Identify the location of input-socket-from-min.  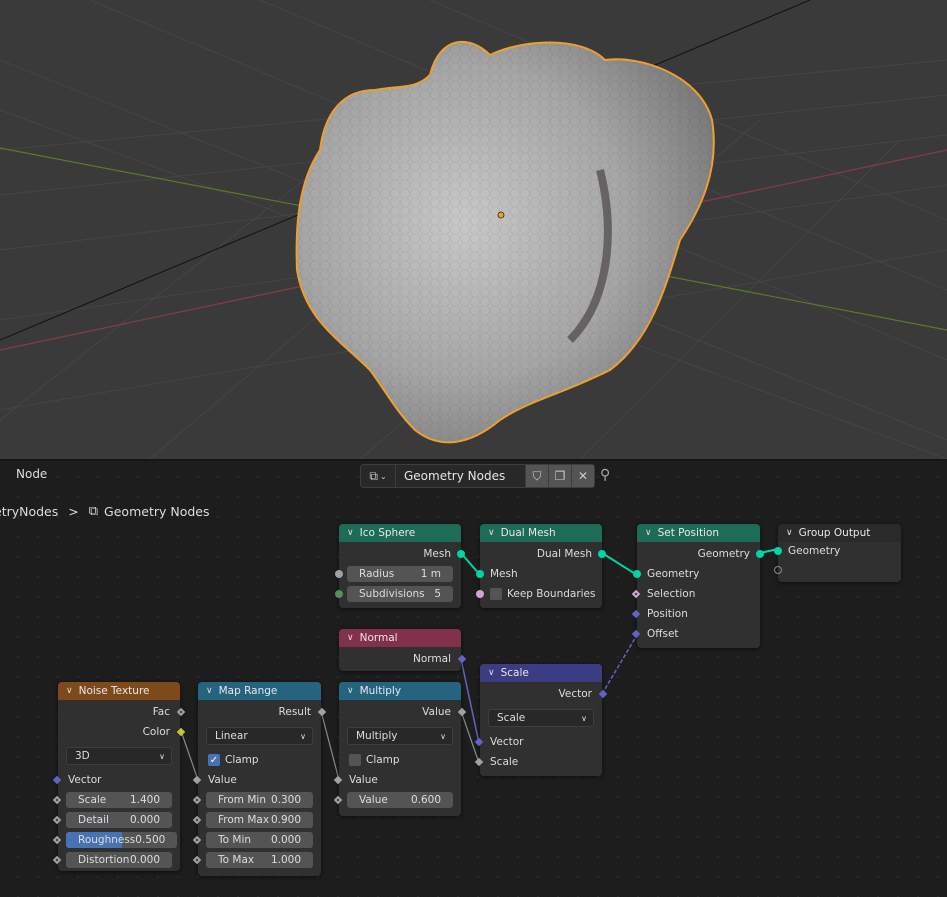
(197, 800).